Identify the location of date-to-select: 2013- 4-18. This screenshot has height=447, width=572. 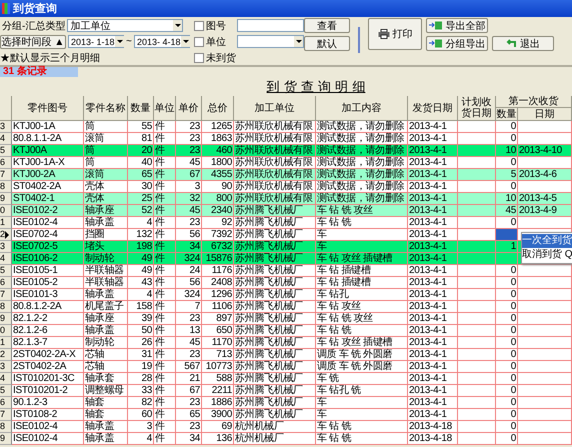
(162, 41).